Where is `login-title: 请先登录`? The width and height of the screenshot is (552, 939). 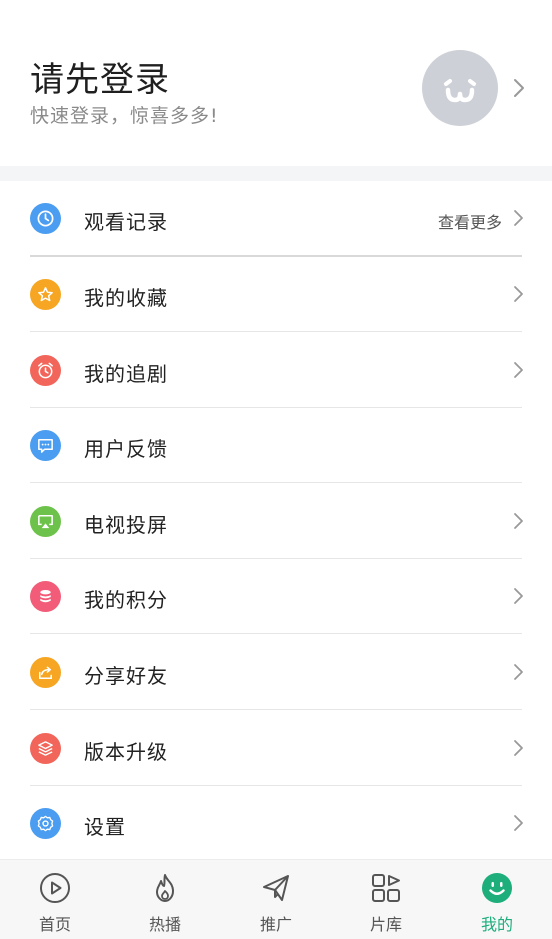 login-title: 请先登录 is located at coordinates (100, 76).